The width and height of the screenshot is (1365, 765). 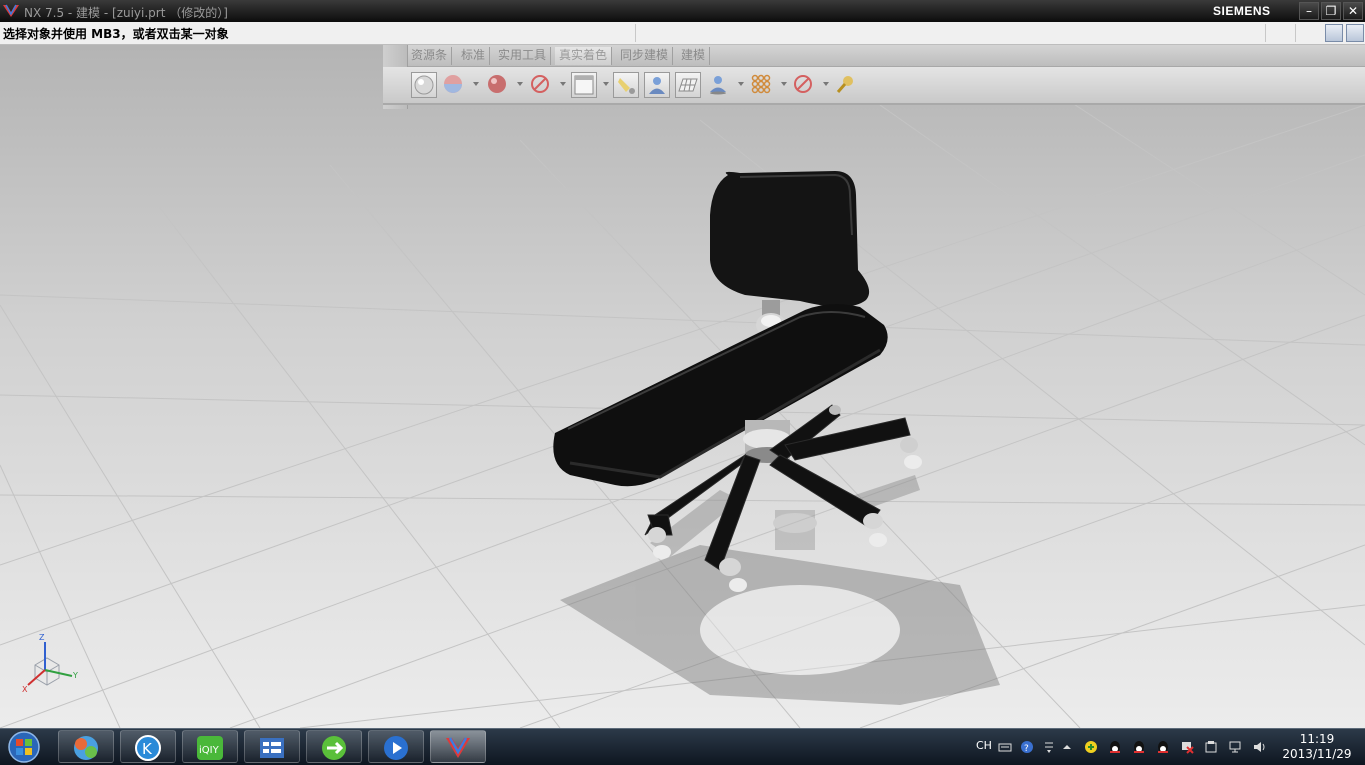 I want to click on background-icon, so click(x=454, y=85).